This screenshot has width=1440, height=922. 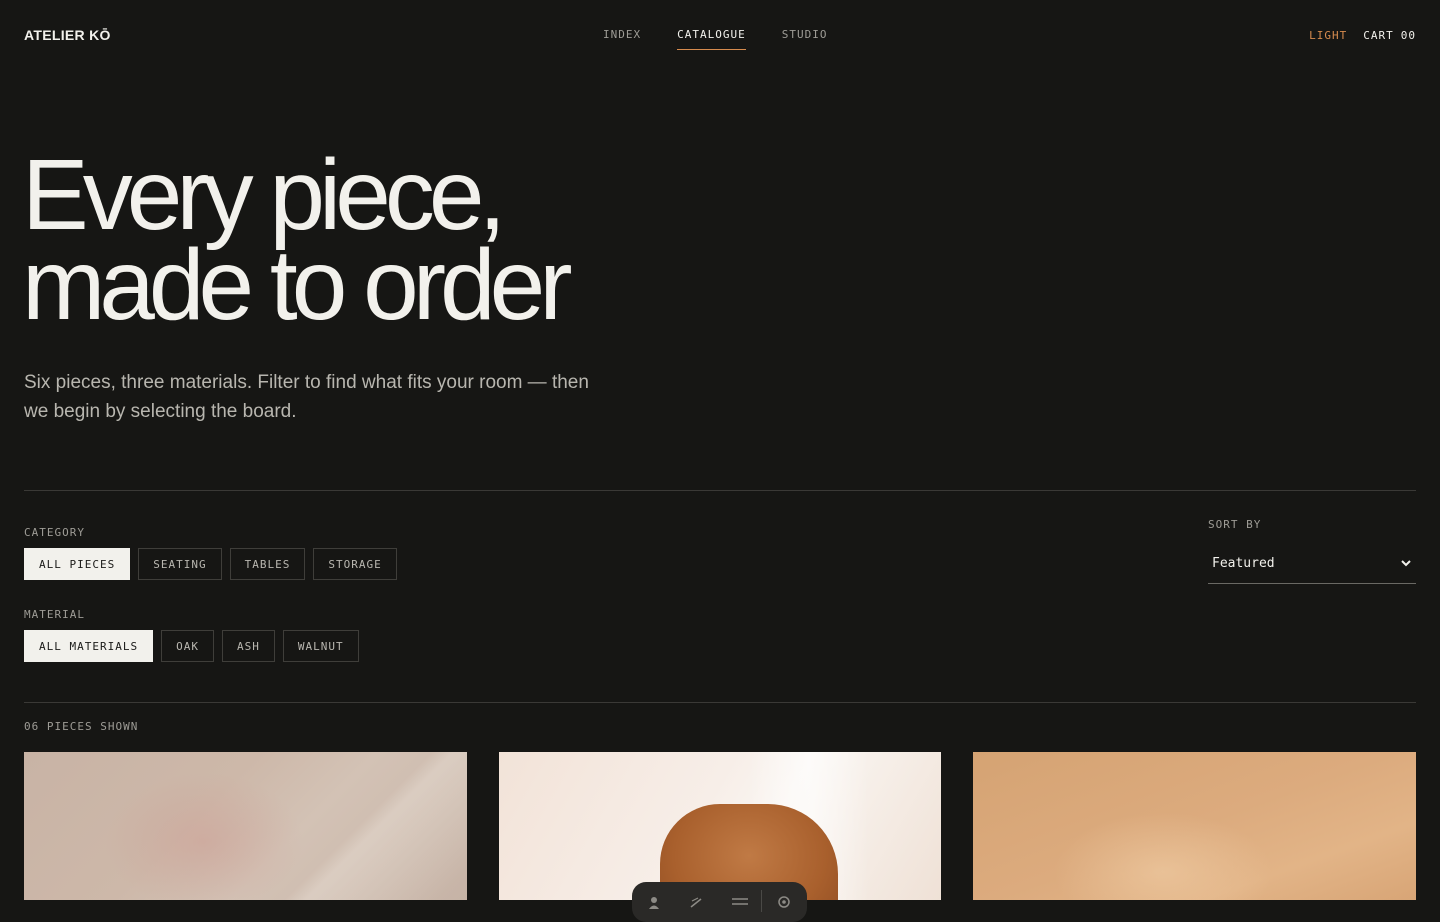 I want to click on category-filter-group: ALL PIECES SEATING TABLES STORAGE, so click(x=210, y=564).